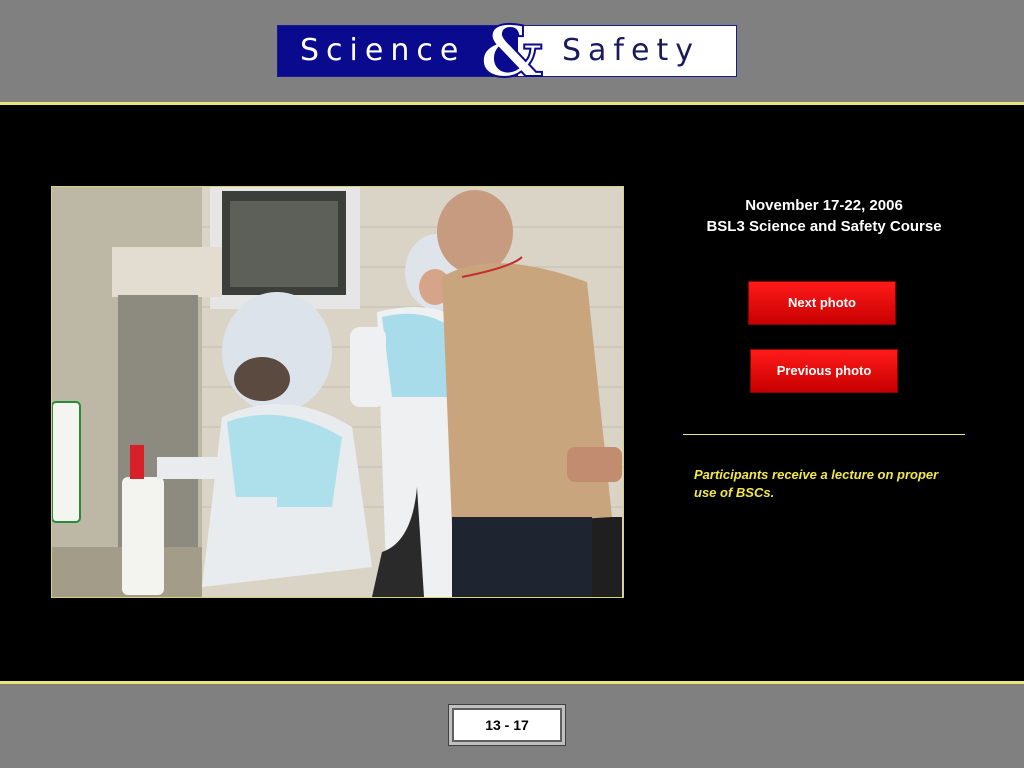 The height and width of the screenshot is (768, 1024). Describe the element at coordinates (824, 205) in the screenshot. I see `course-dates: November 17-22, 2006` at that location.